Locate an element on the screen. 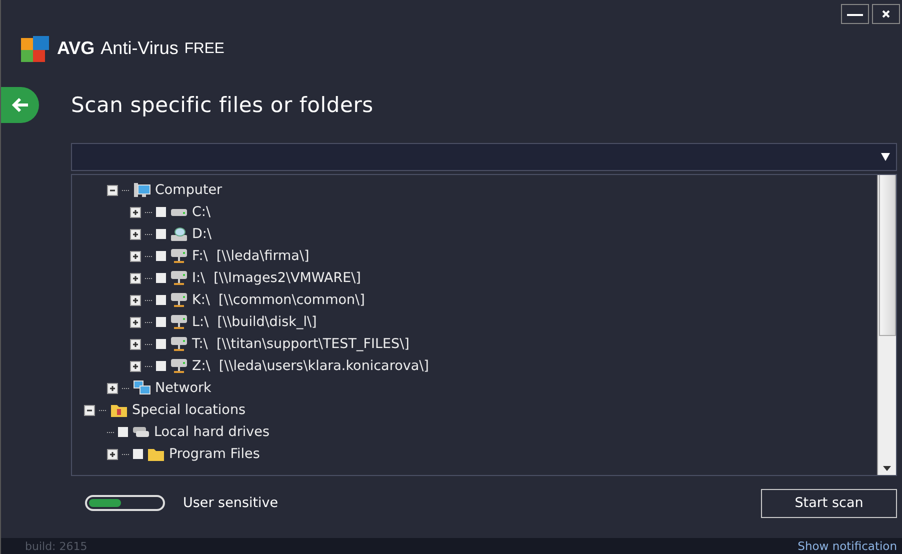 This screenshot has height=554, width=902. tree-item: D:\ is located at coordinates (202, 234).